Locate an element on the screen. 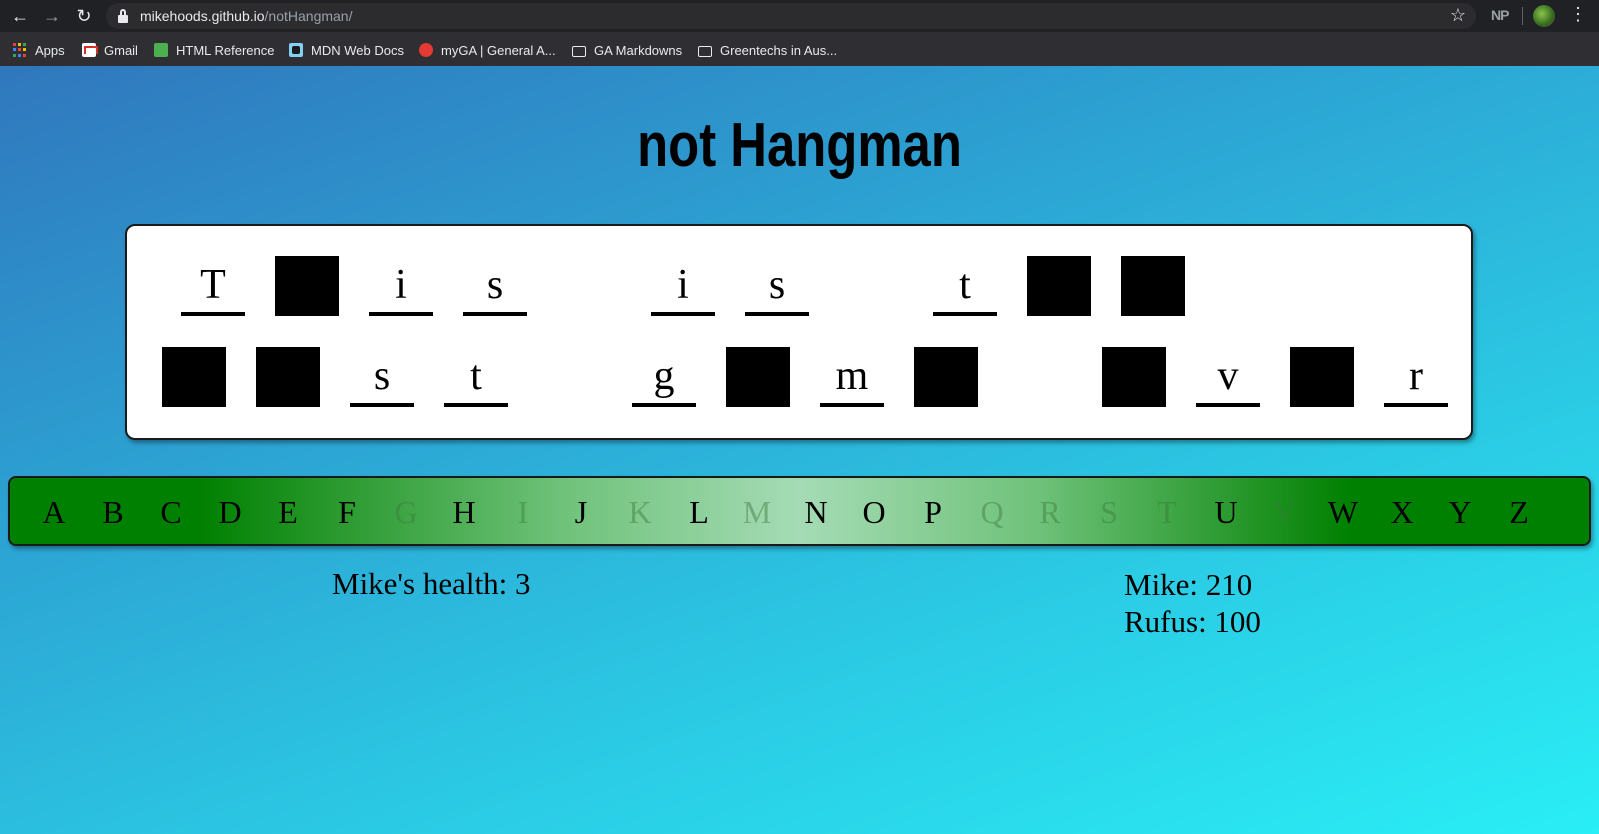 This screenshot has height=834, width=1599. letter-key-p: P is located at coordinates (933, 512).